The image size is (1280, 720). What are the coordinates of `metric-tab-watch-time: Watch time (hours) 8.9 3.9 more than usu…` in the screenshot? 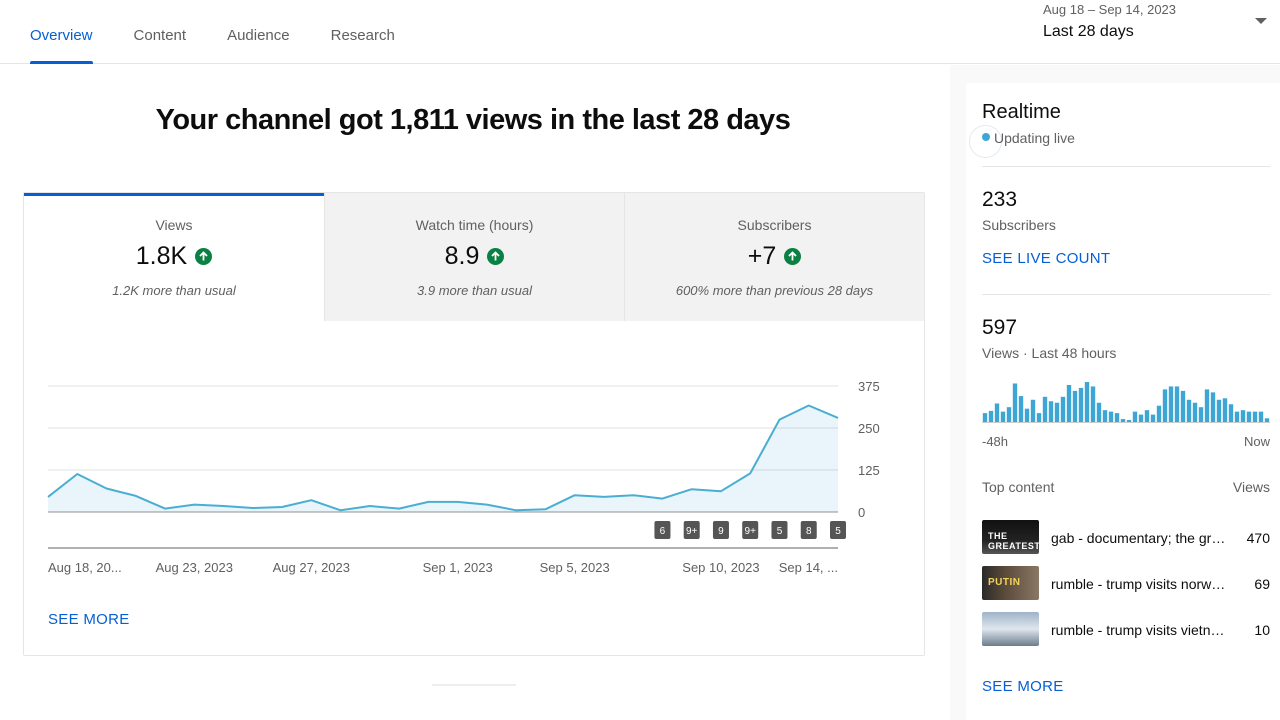 It's located at (474, 257).